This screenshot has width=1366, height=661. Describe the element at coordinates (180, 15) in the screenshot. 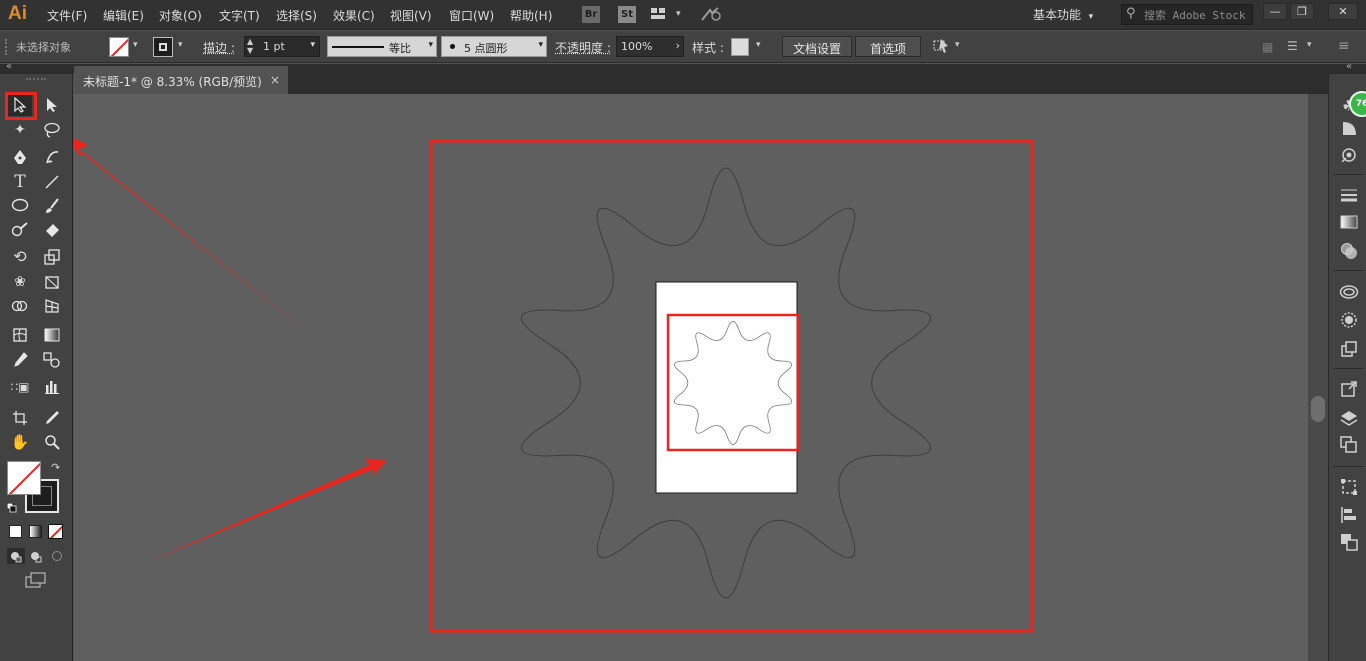

I see `menu-object: 对象(O)` at that location.